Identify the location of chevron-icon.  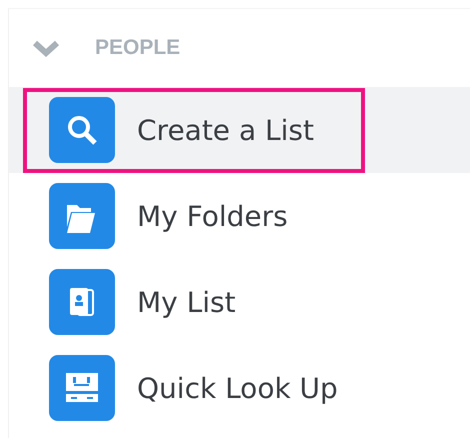
(46, 48).